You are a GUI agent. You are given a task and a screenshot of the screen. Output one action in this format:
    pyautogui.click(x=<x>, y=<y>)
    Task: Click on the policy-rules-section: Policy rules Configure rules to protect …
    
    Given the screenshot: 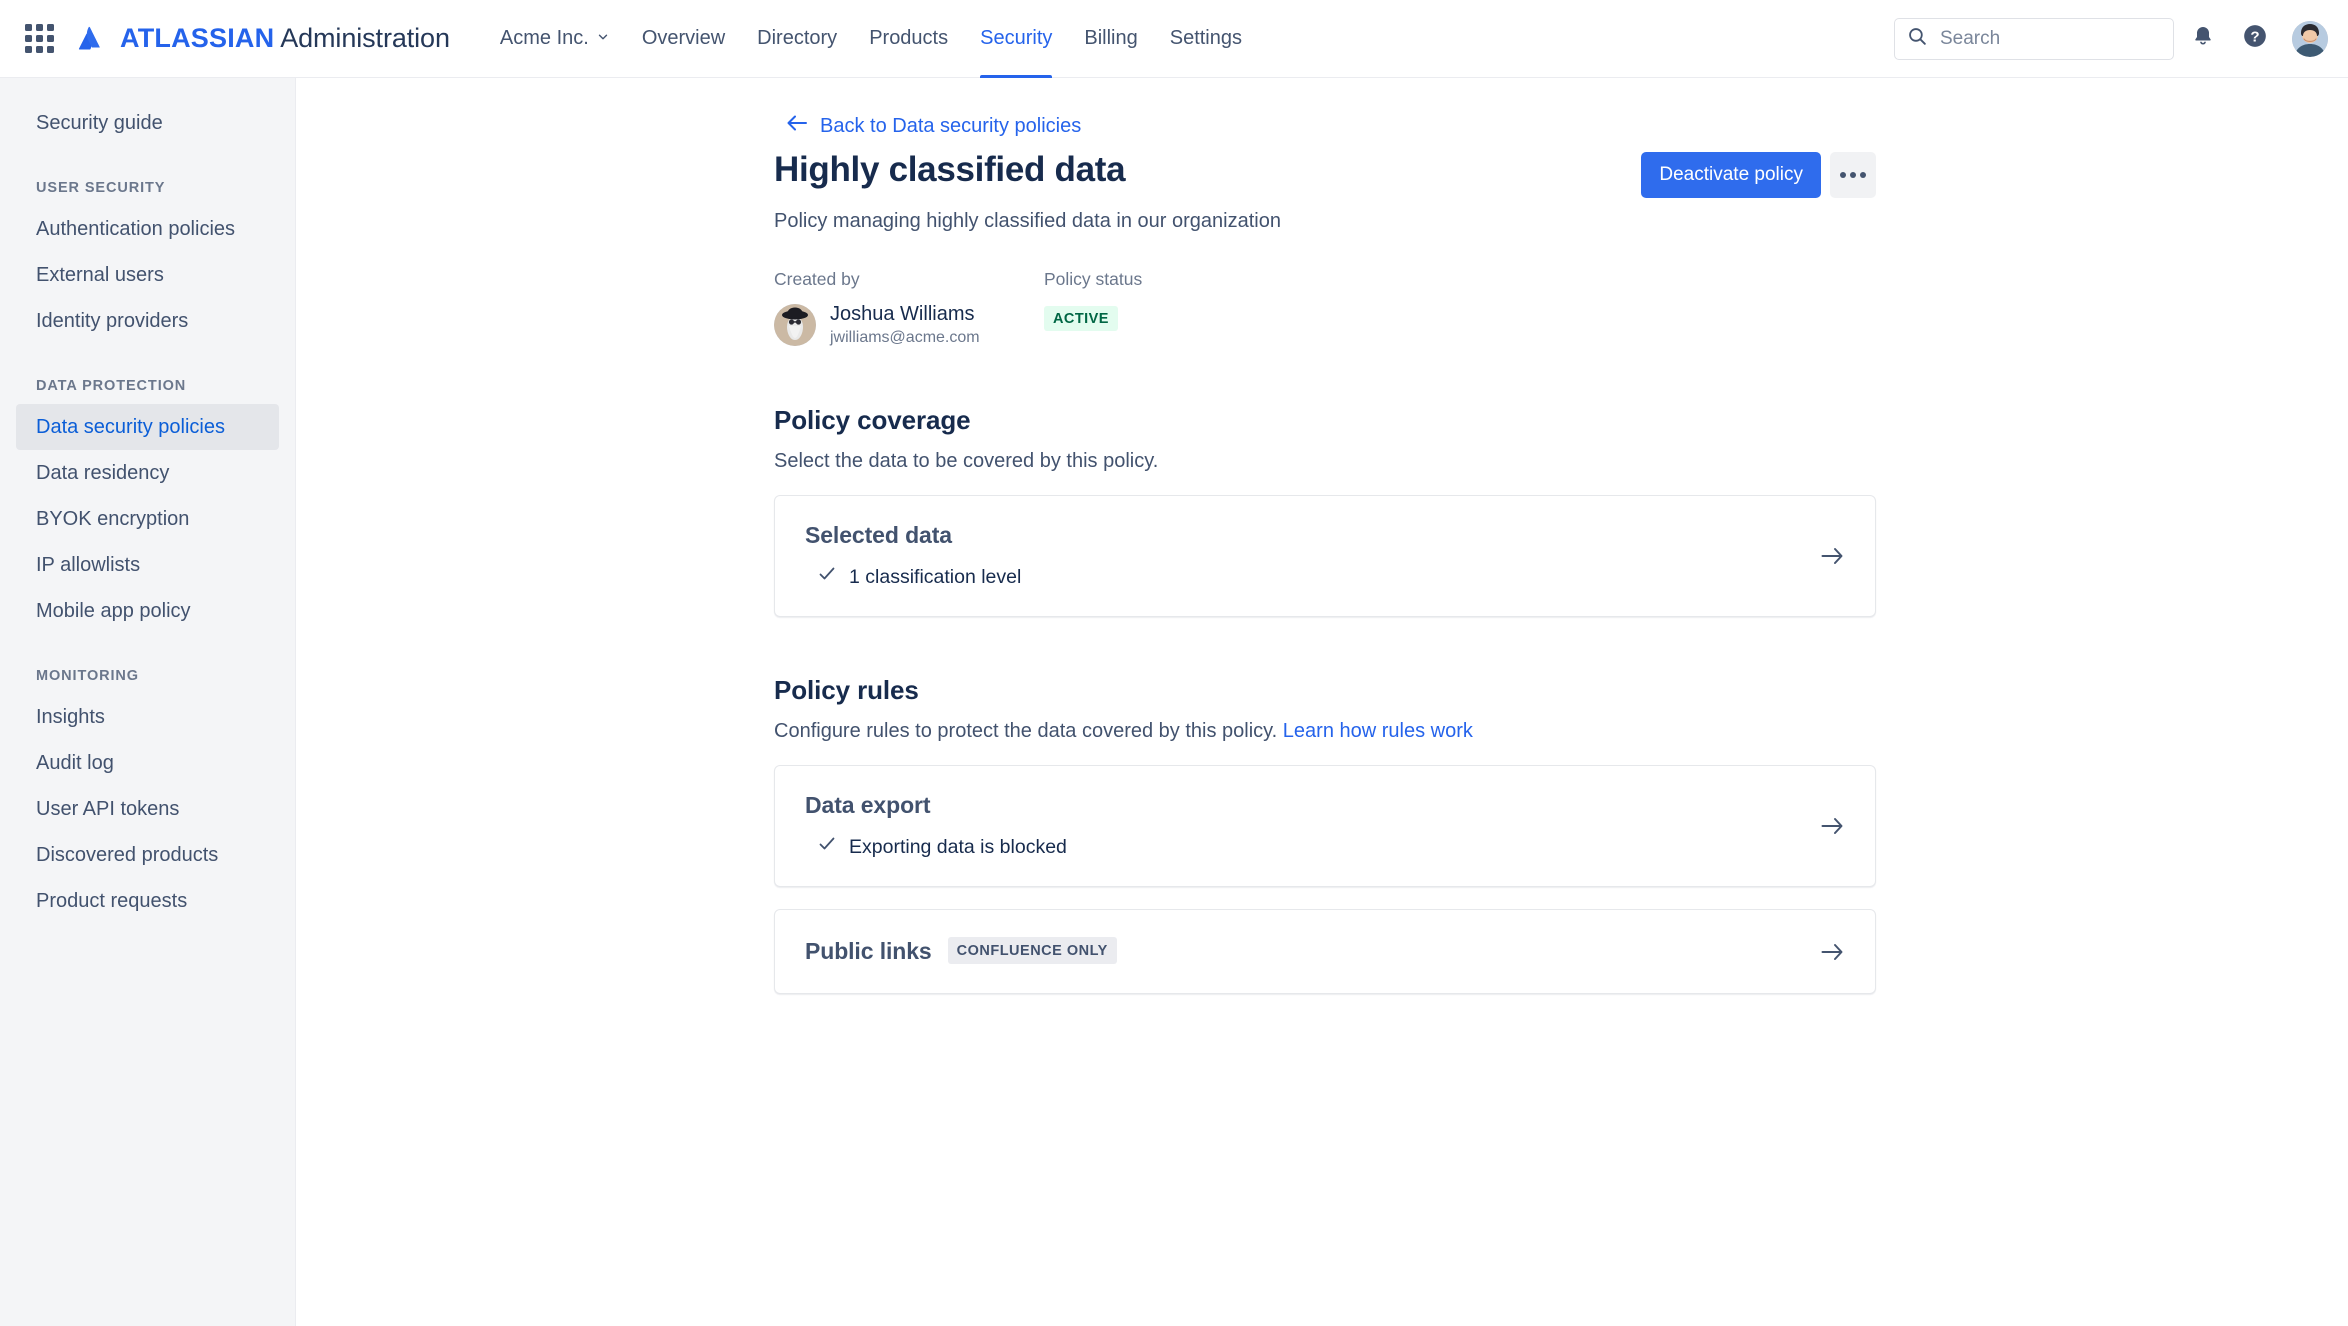 What is the action you would take?
    pyautogui.click(x=1325, y=834)
    